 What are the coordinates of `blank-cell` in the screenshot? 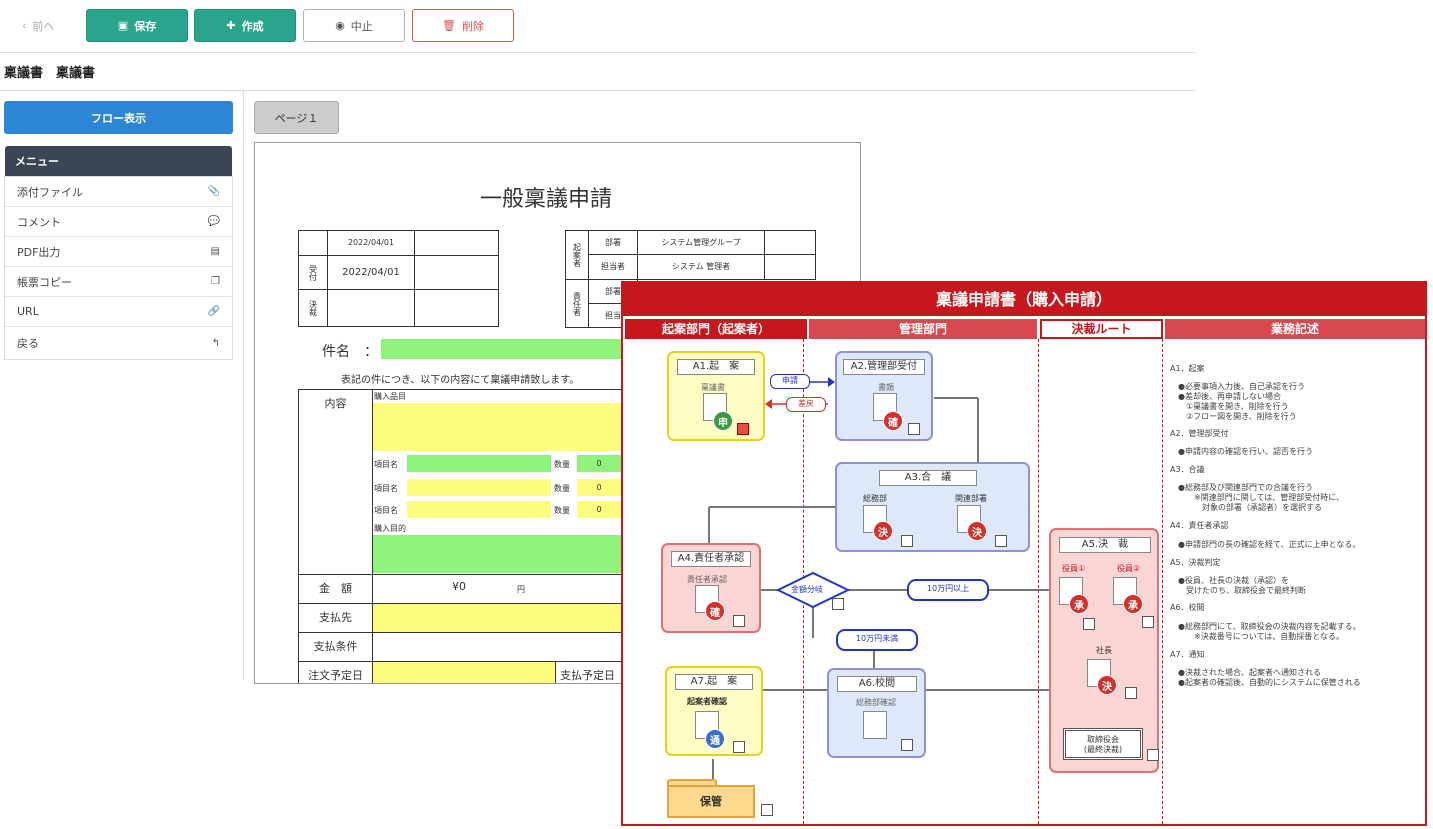 It's located at (790, 267).